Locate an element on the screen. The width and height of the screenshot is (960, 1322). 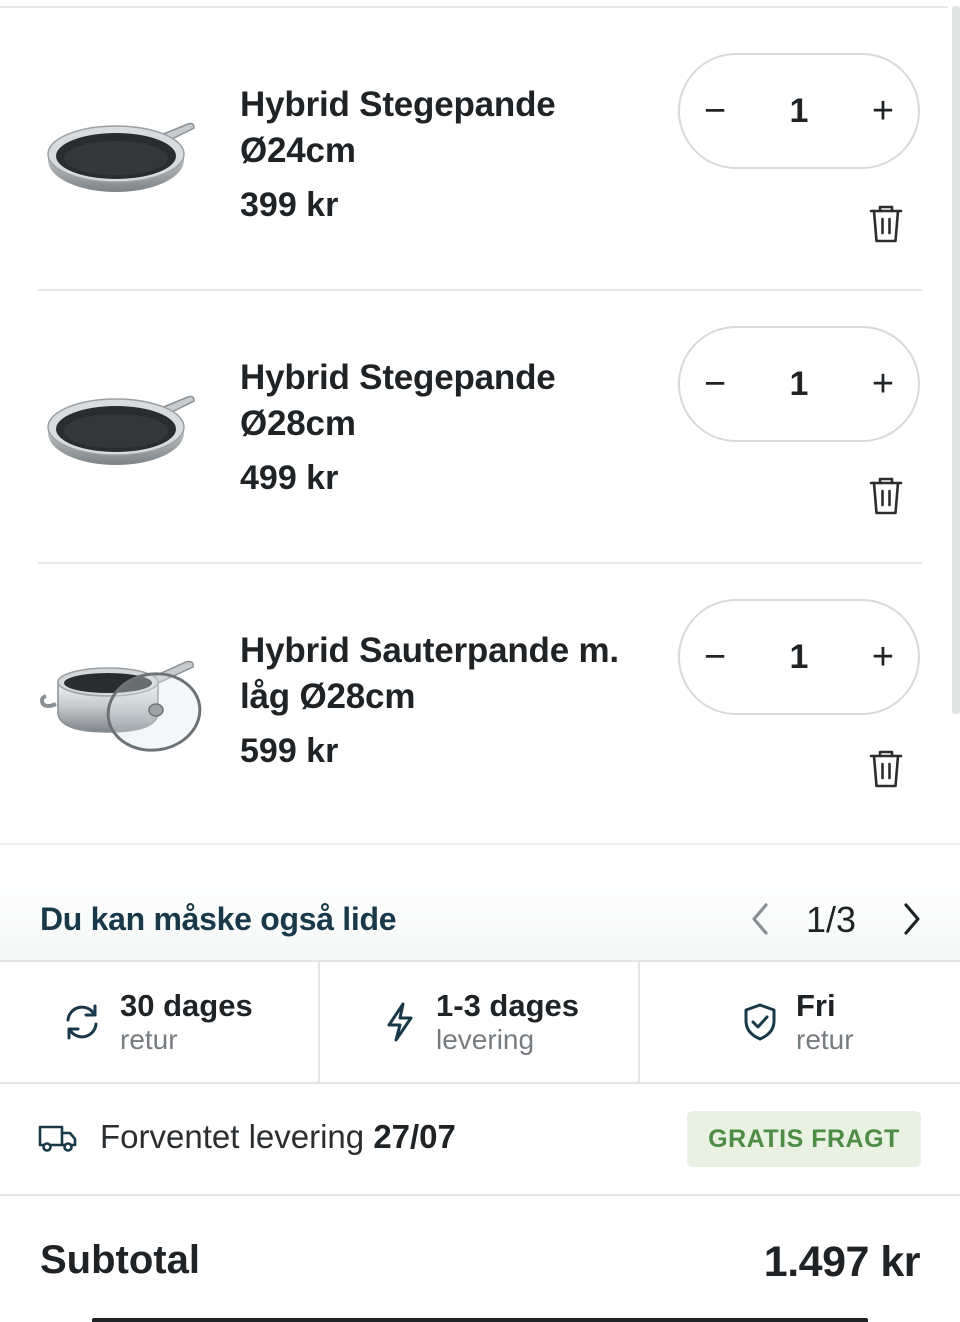
chevron-right-icon is located at coordinates (912, 919).